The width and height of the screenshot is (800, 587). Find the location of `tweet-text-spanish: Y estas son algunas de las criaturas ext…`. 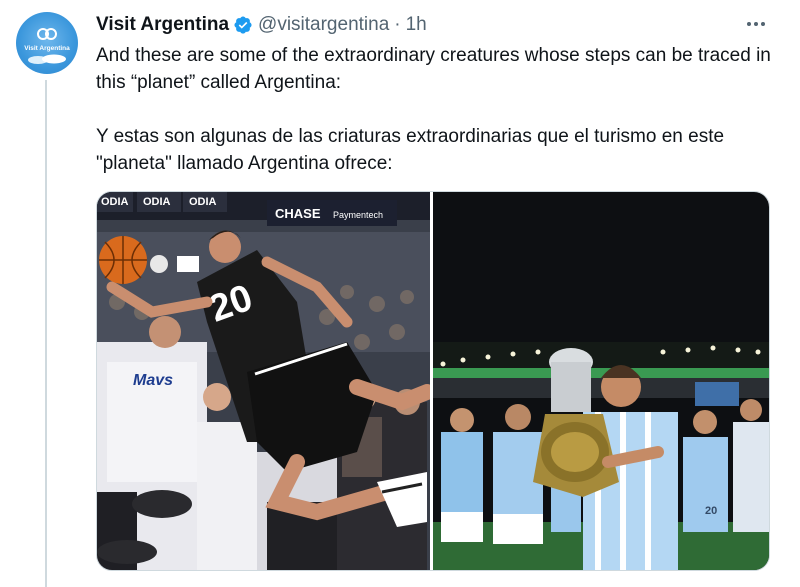

tweet-text-spanish: Y estas son algunas de las criaturas ext… is located at coordinates (410, 150).